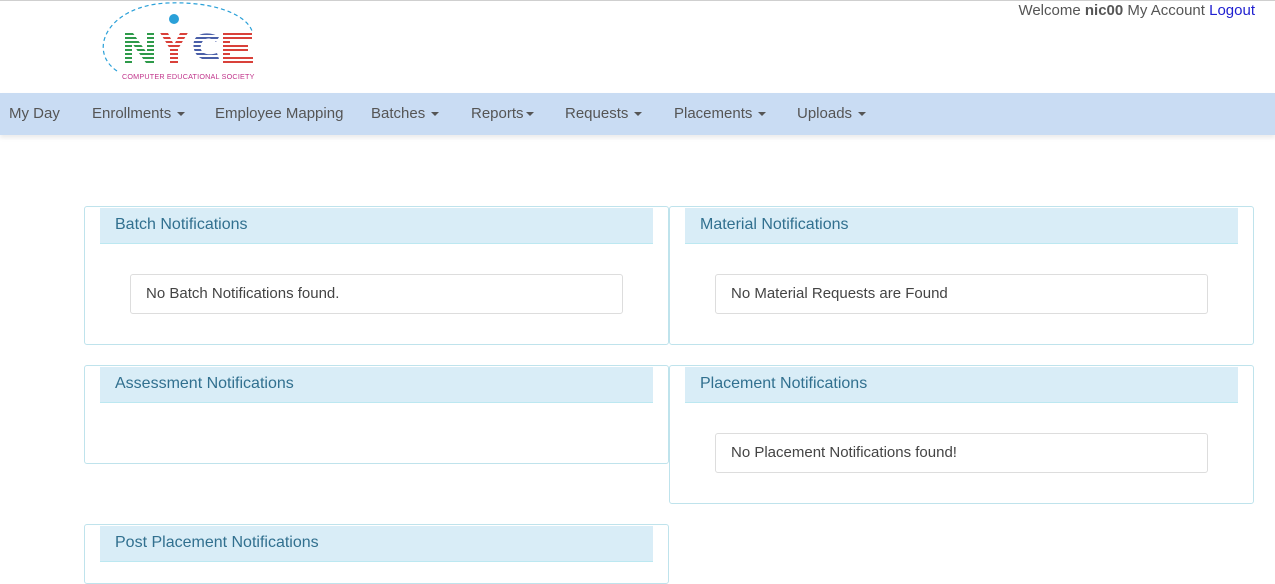 The width and height of the screenshot is (1275, 584). I want to click on nav-batches: Batches, so click(405, 114).